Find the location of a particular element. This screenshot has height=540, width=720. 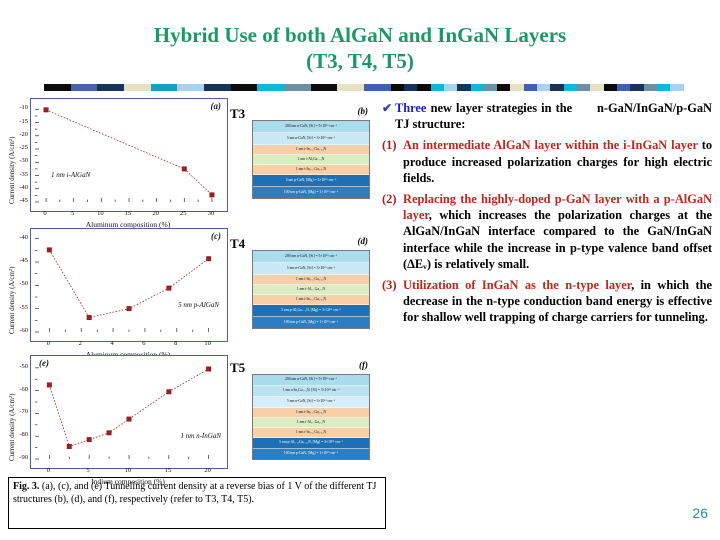

chart-a: (a) 1 nm i-AlGaN is located at coordinates (129, 155).